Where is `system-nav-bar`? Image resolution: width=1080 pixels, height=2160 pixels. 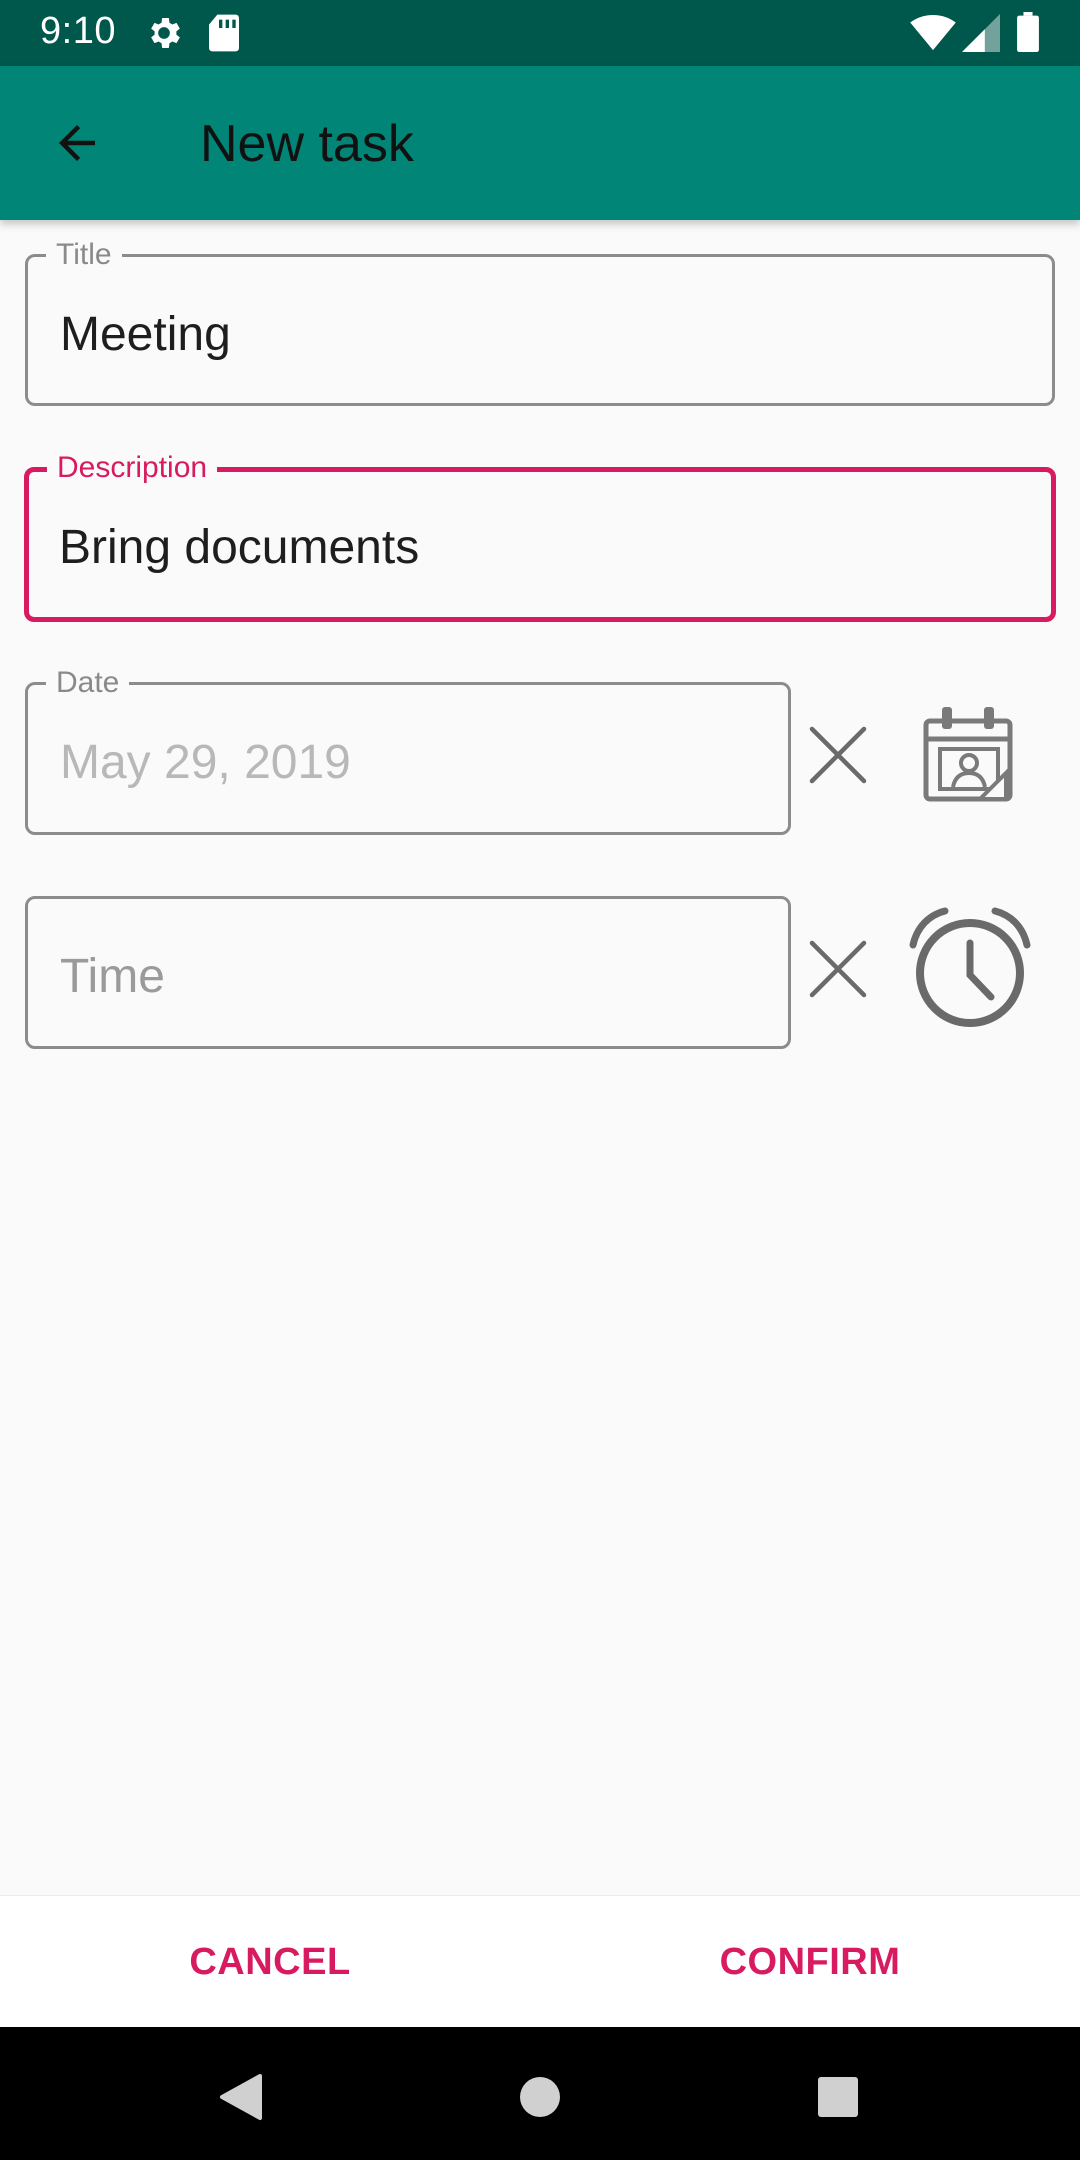
system-nav-bar is located at coordinates (540, 2093).